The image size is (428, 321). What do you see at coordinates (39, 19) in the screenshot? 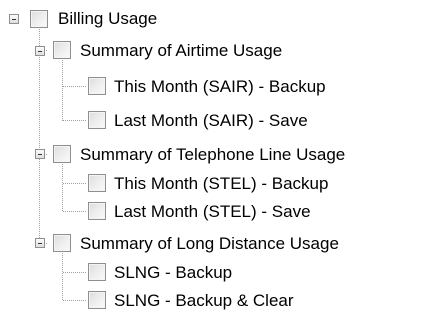
I see `root-checkbox` at bounding box center [39, 19].